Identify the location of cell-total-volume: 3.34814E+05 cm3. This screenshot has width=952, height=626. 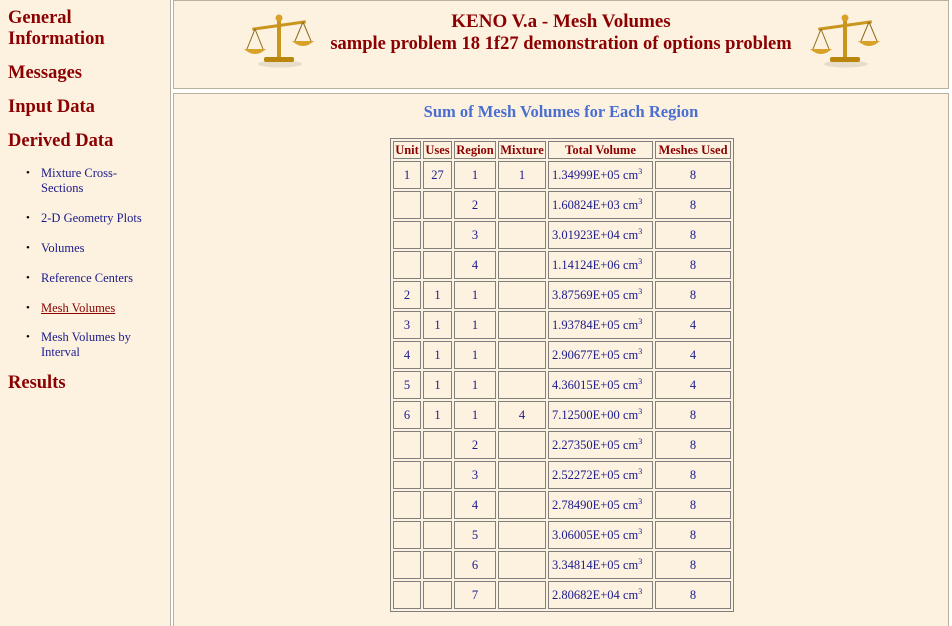
(600, 565).